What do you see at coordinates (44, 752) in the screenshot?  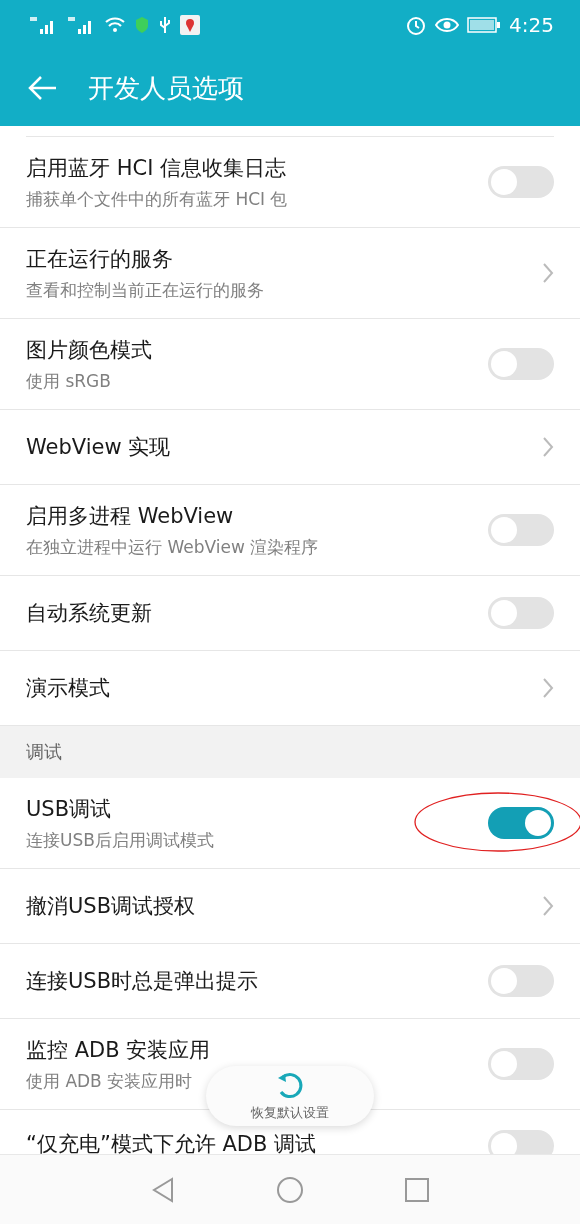 I see `section-header: 调试` at bounding box center [44, 752].